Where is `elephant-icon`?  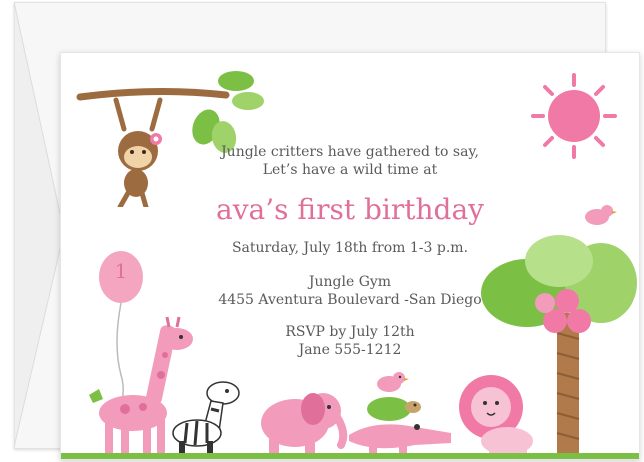 elephant-icon is located at coordinates (304, 425).